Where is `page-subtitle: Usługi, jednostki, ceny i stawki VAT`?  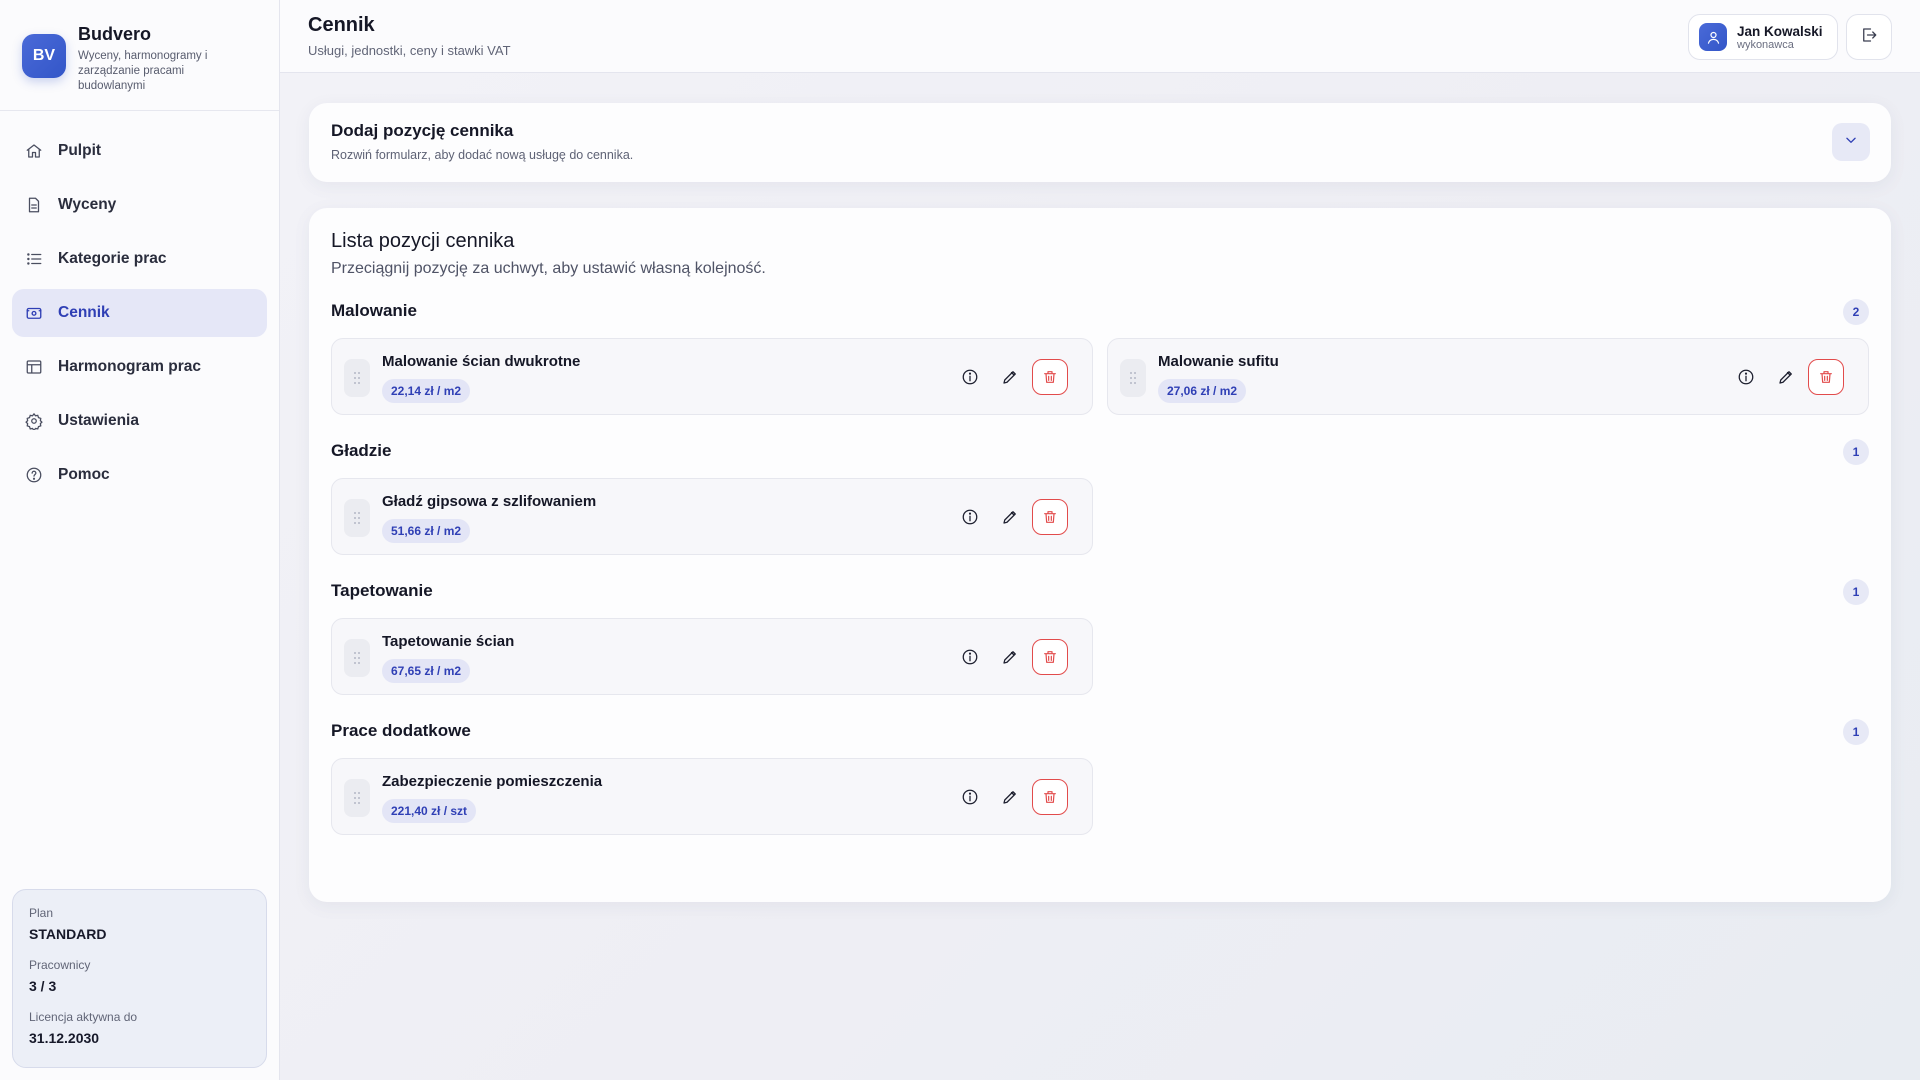
page-subtitle: Usługi, jednostki, ceny i stawki VAT is located at coordinates (409, 50).